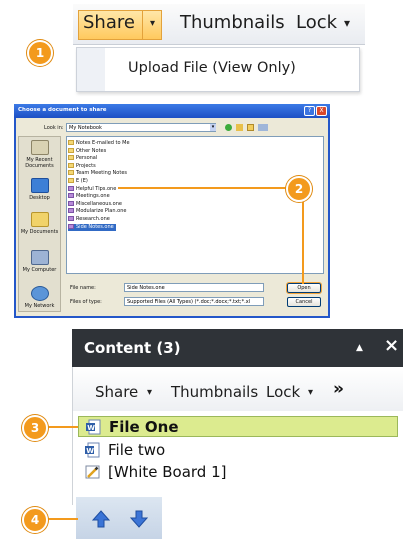 The height and width of the screenshot is (543, 403). I want to click on share-dropdown-button: ▾, so click(152, 25).